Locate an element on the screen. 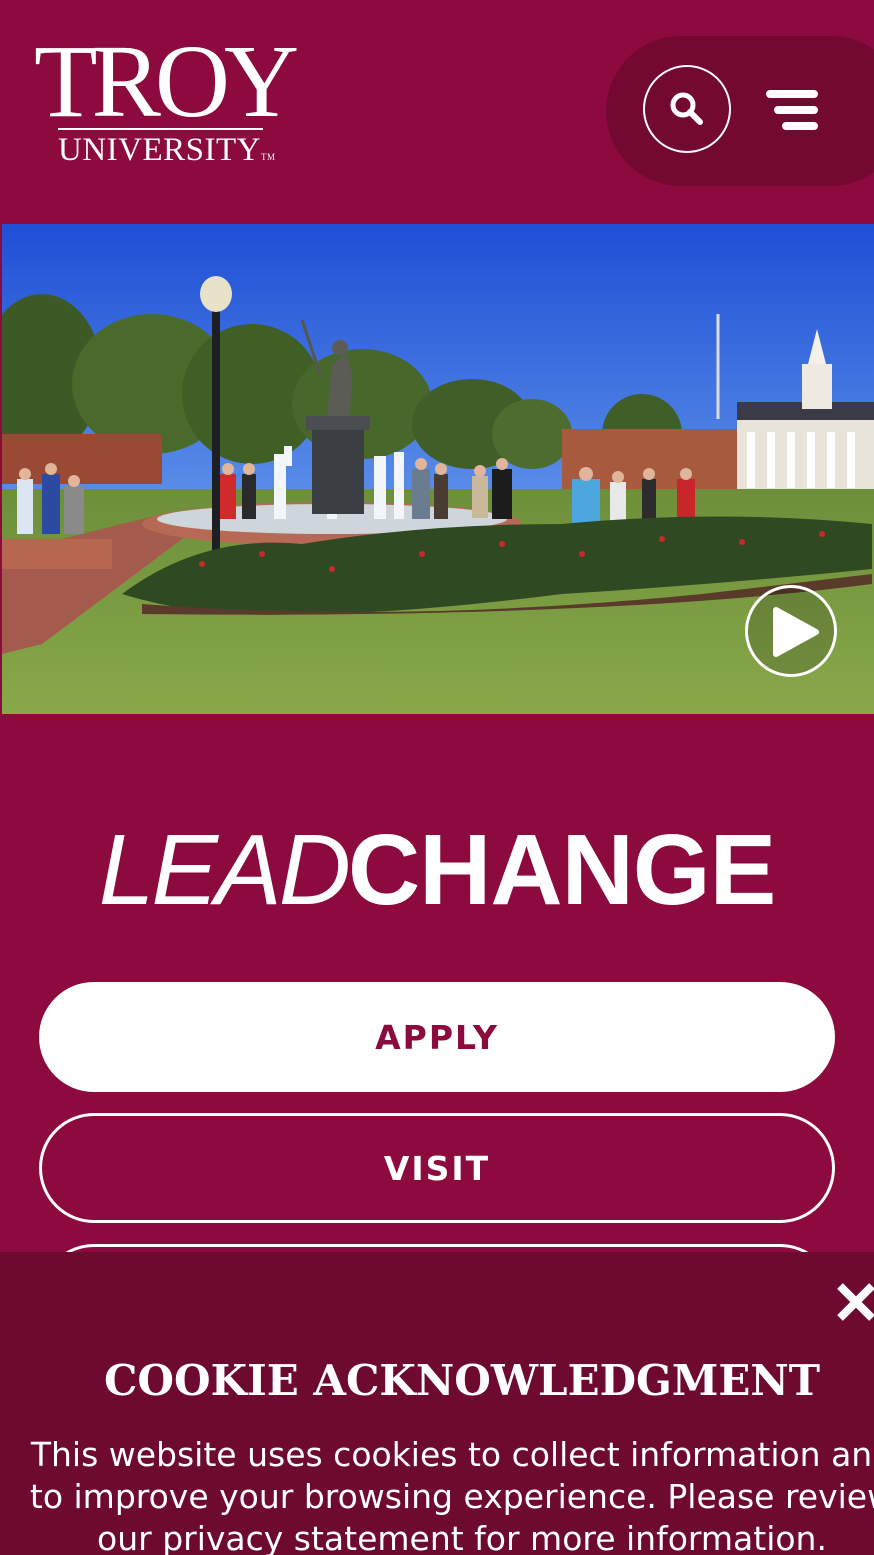 This screenshot has width=874, height=1555. apply-button: APPLY is located at coordinates (437, 1037).